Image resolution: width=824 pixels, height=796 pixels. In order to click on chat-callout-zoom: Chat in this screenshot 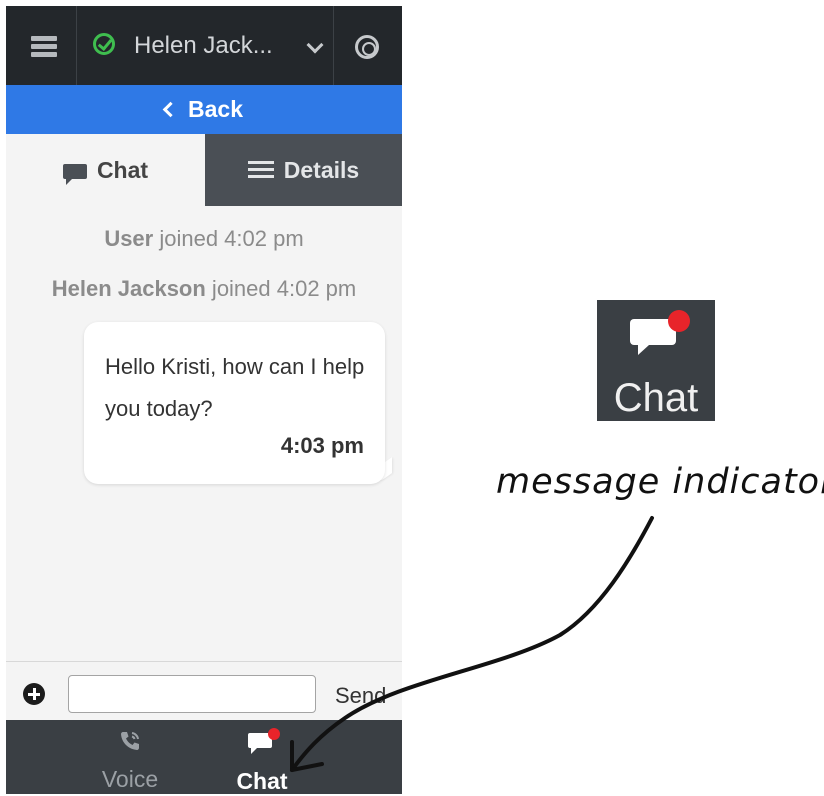, I will do `click(656, 360)`.